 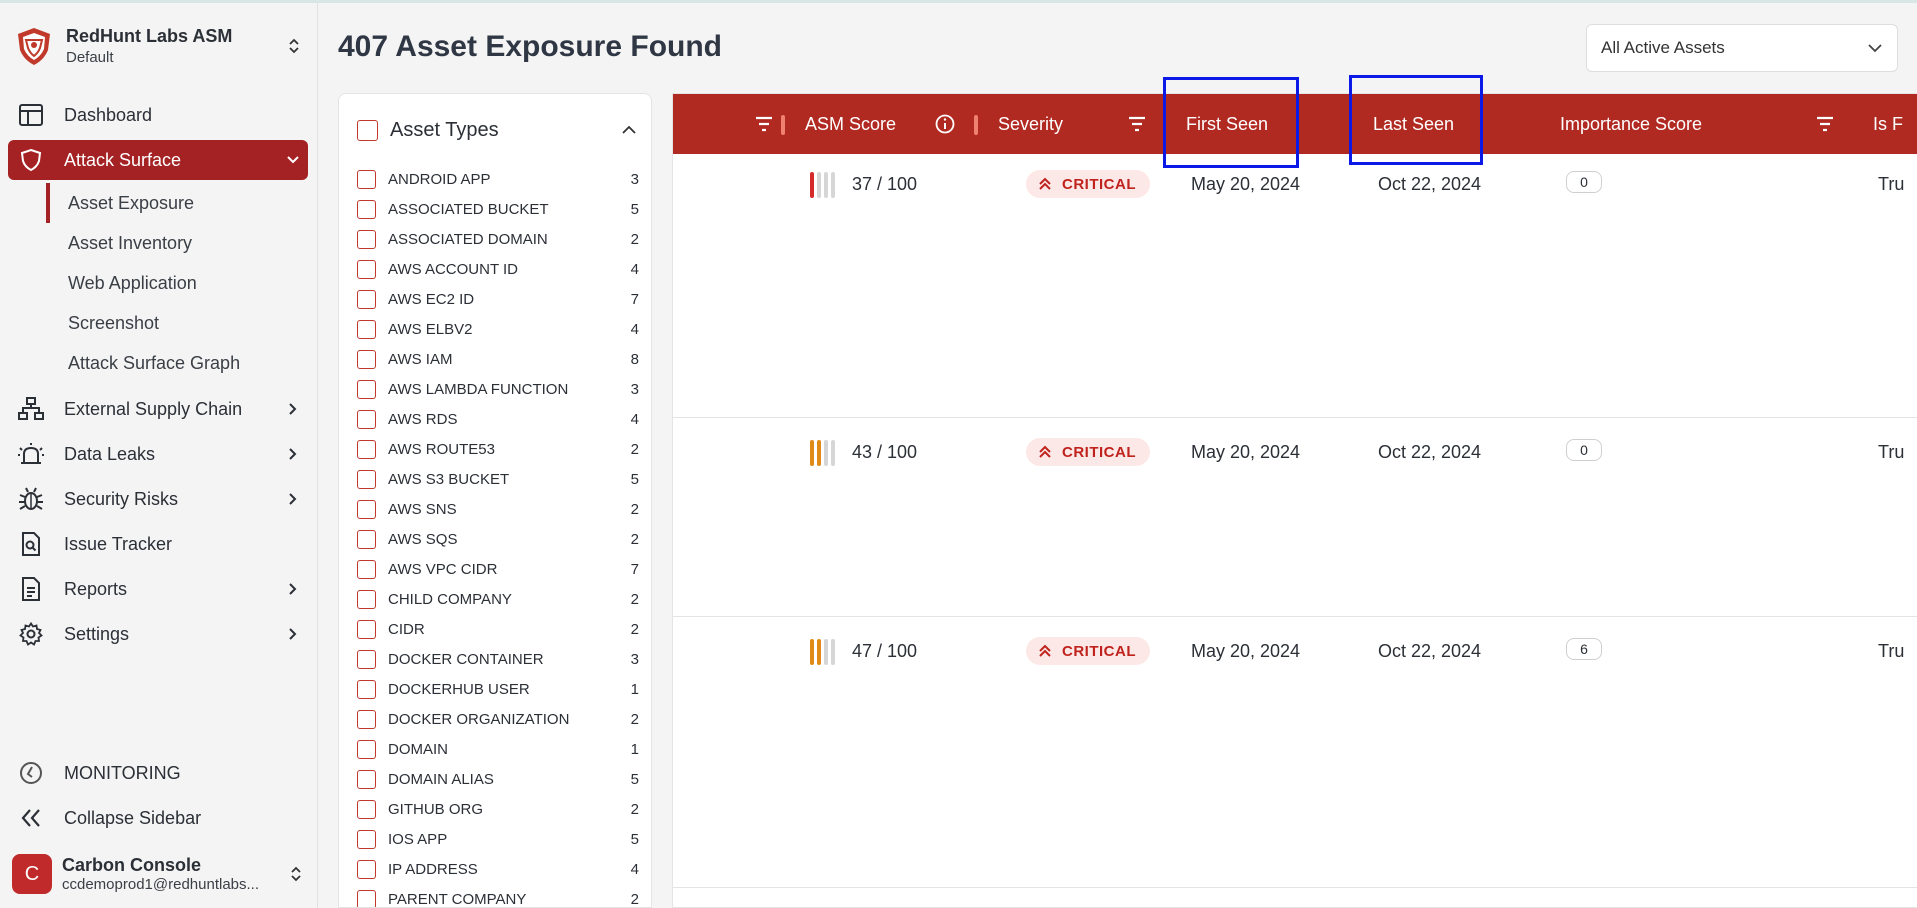 I want to click on asset-type-option: DOCKER CONTAINER 3, so click(x=498, y=659).